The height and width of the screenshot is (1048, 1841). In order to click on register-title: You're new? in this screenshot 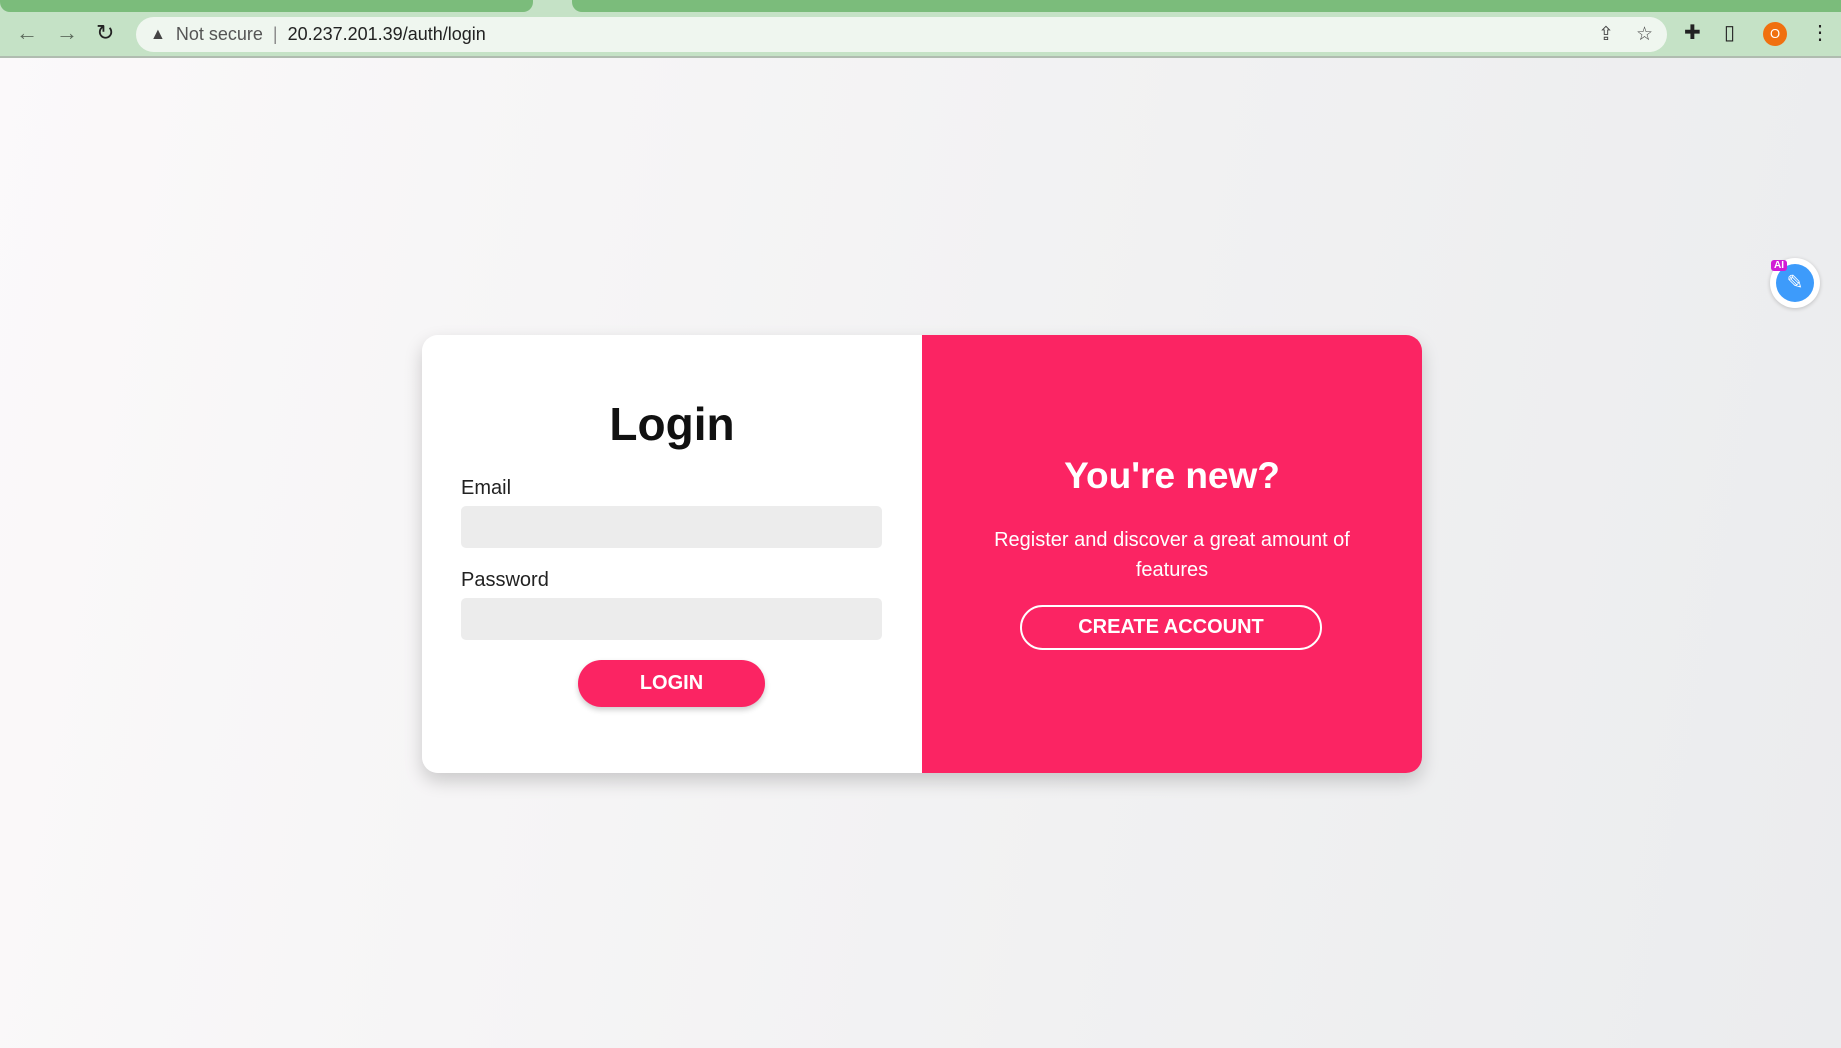, I will do `click(1172, 475)`.